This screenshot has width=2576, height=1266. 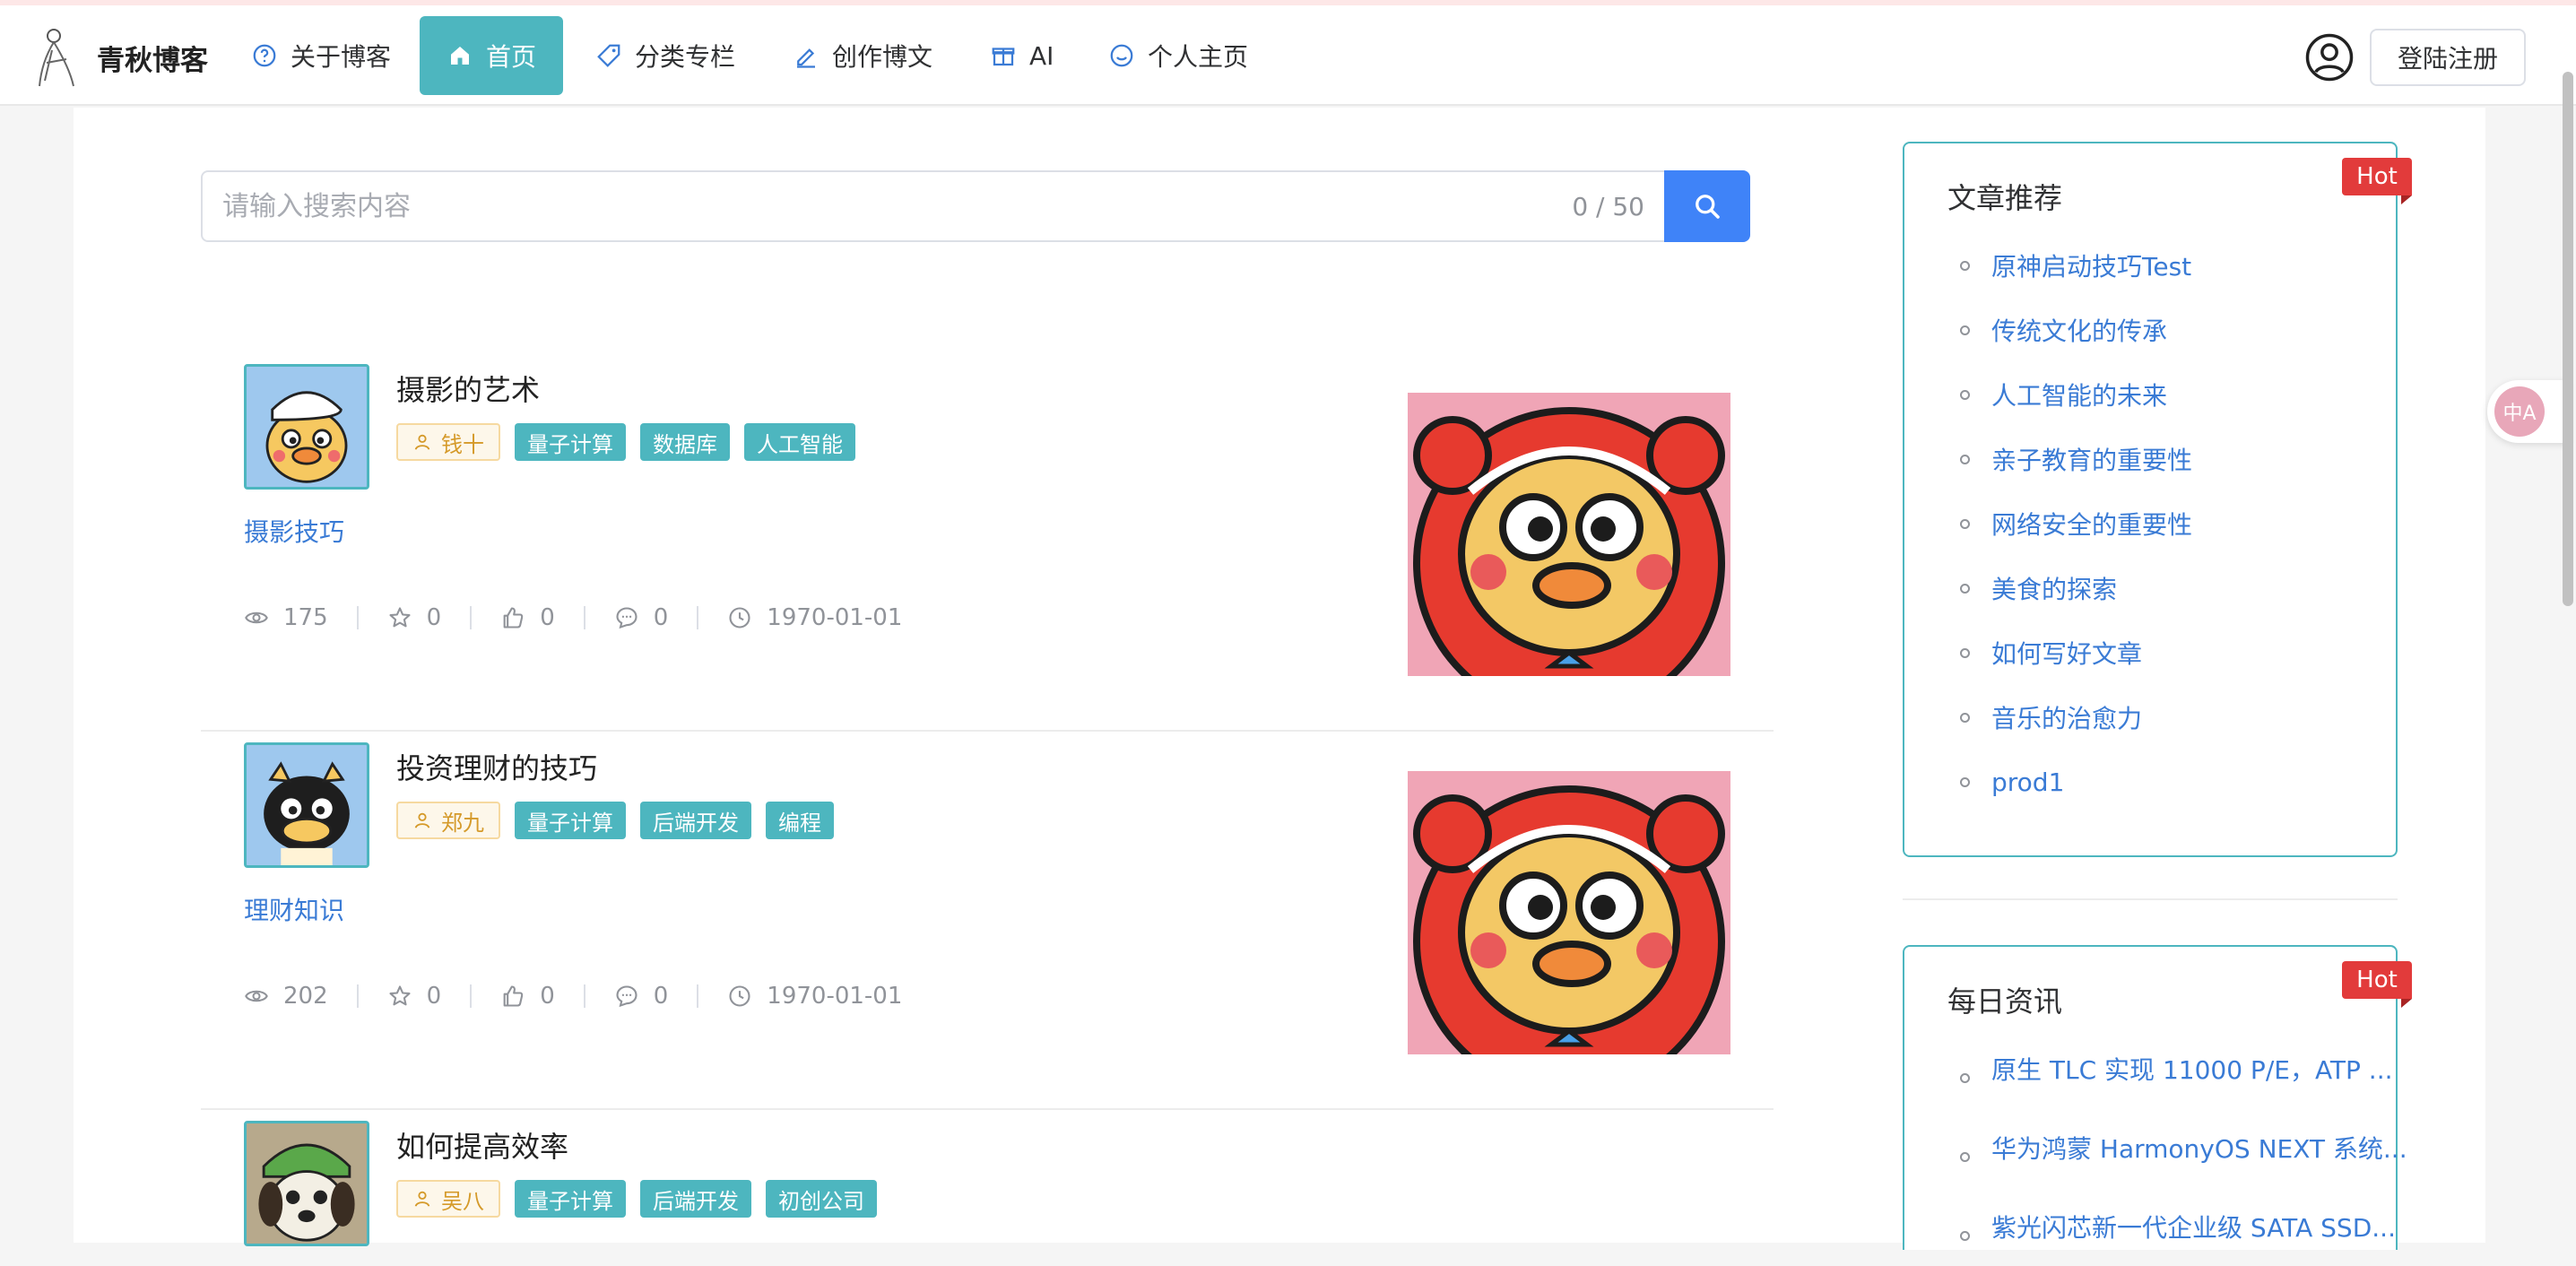 I want to click on nav-about: 关于博客, so click(x=321, y=55).